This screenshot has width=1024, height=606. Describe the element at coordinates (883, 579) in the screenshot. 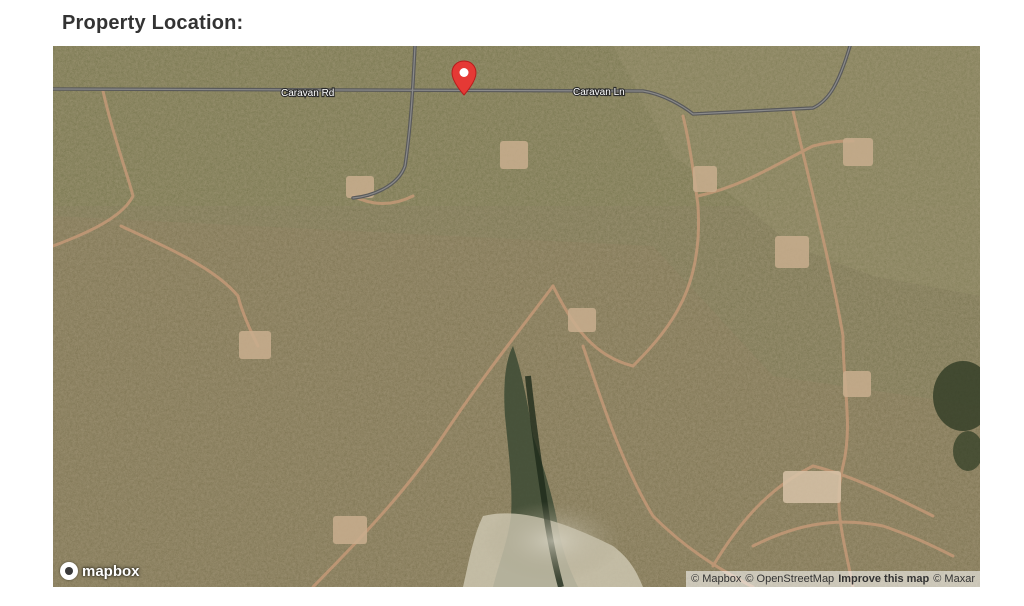

I see `improve-map-link: Improve this map` at that location.